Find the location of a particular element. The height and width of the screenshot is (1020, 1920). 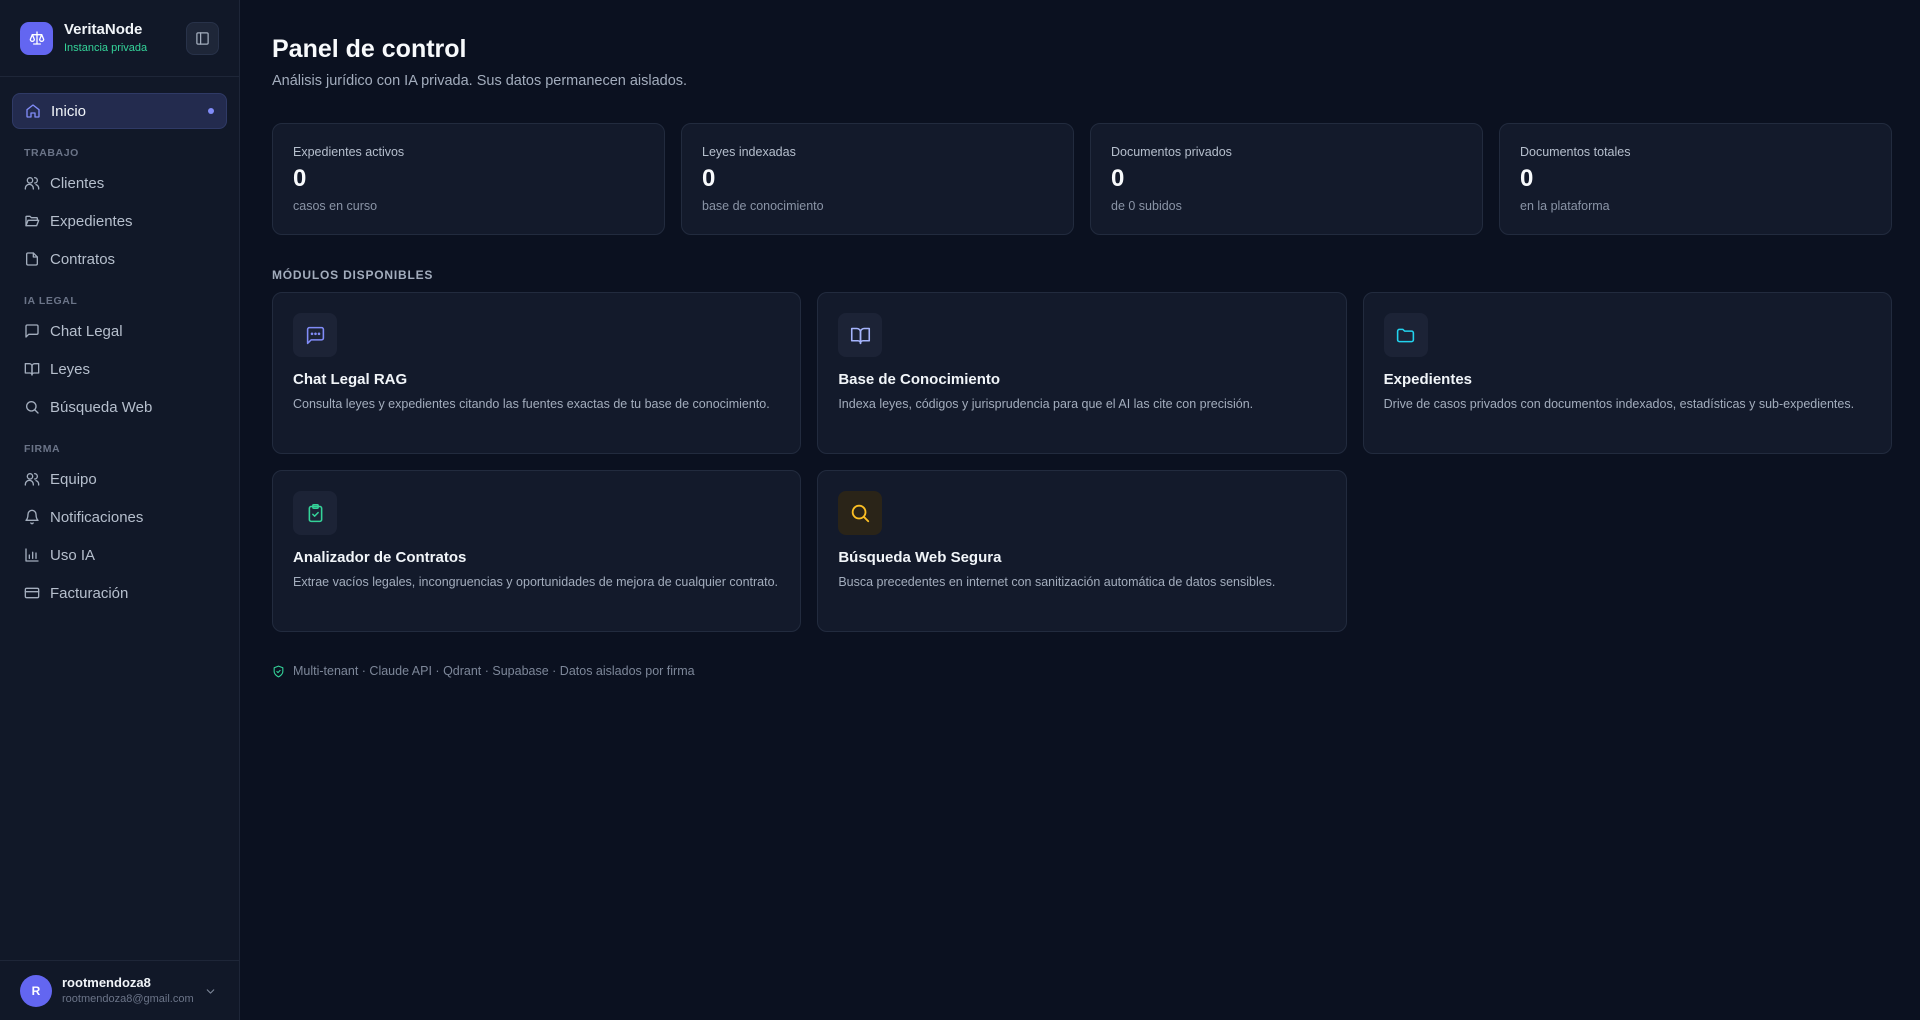

shield-check-icon is located at coordinates (278, 671).